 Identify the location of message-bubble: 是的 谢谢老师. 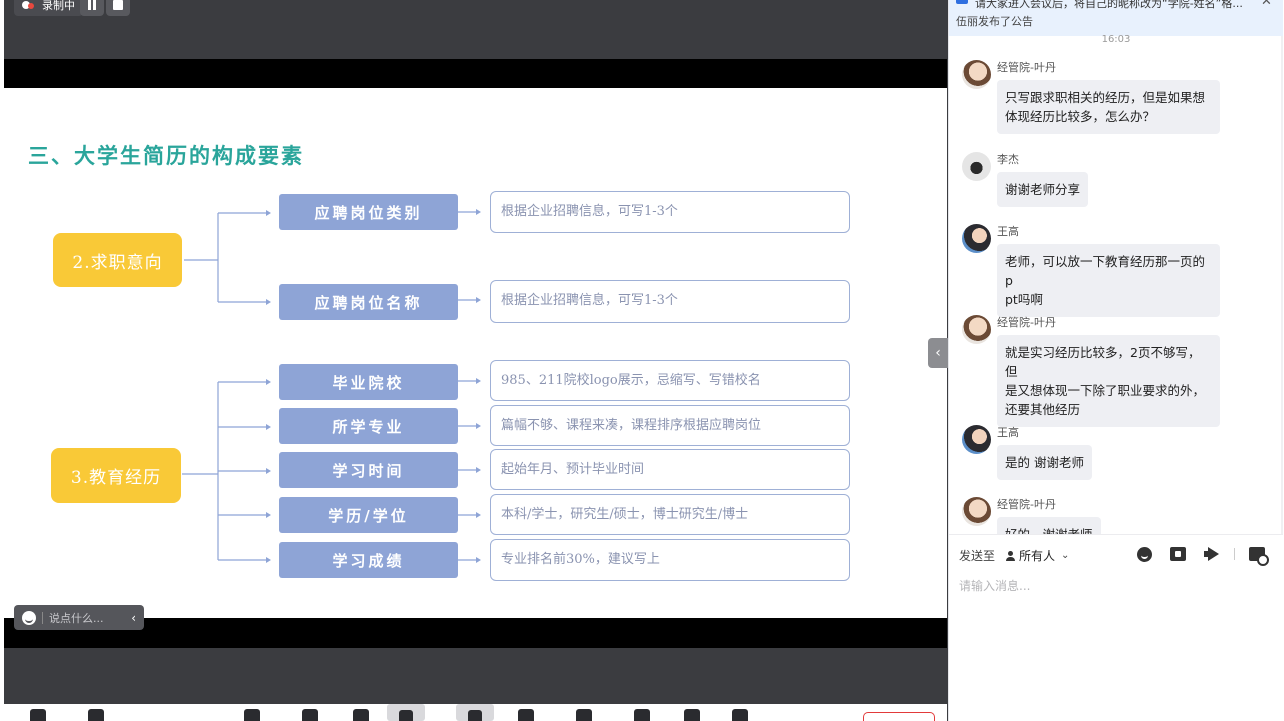
(1044, 462).